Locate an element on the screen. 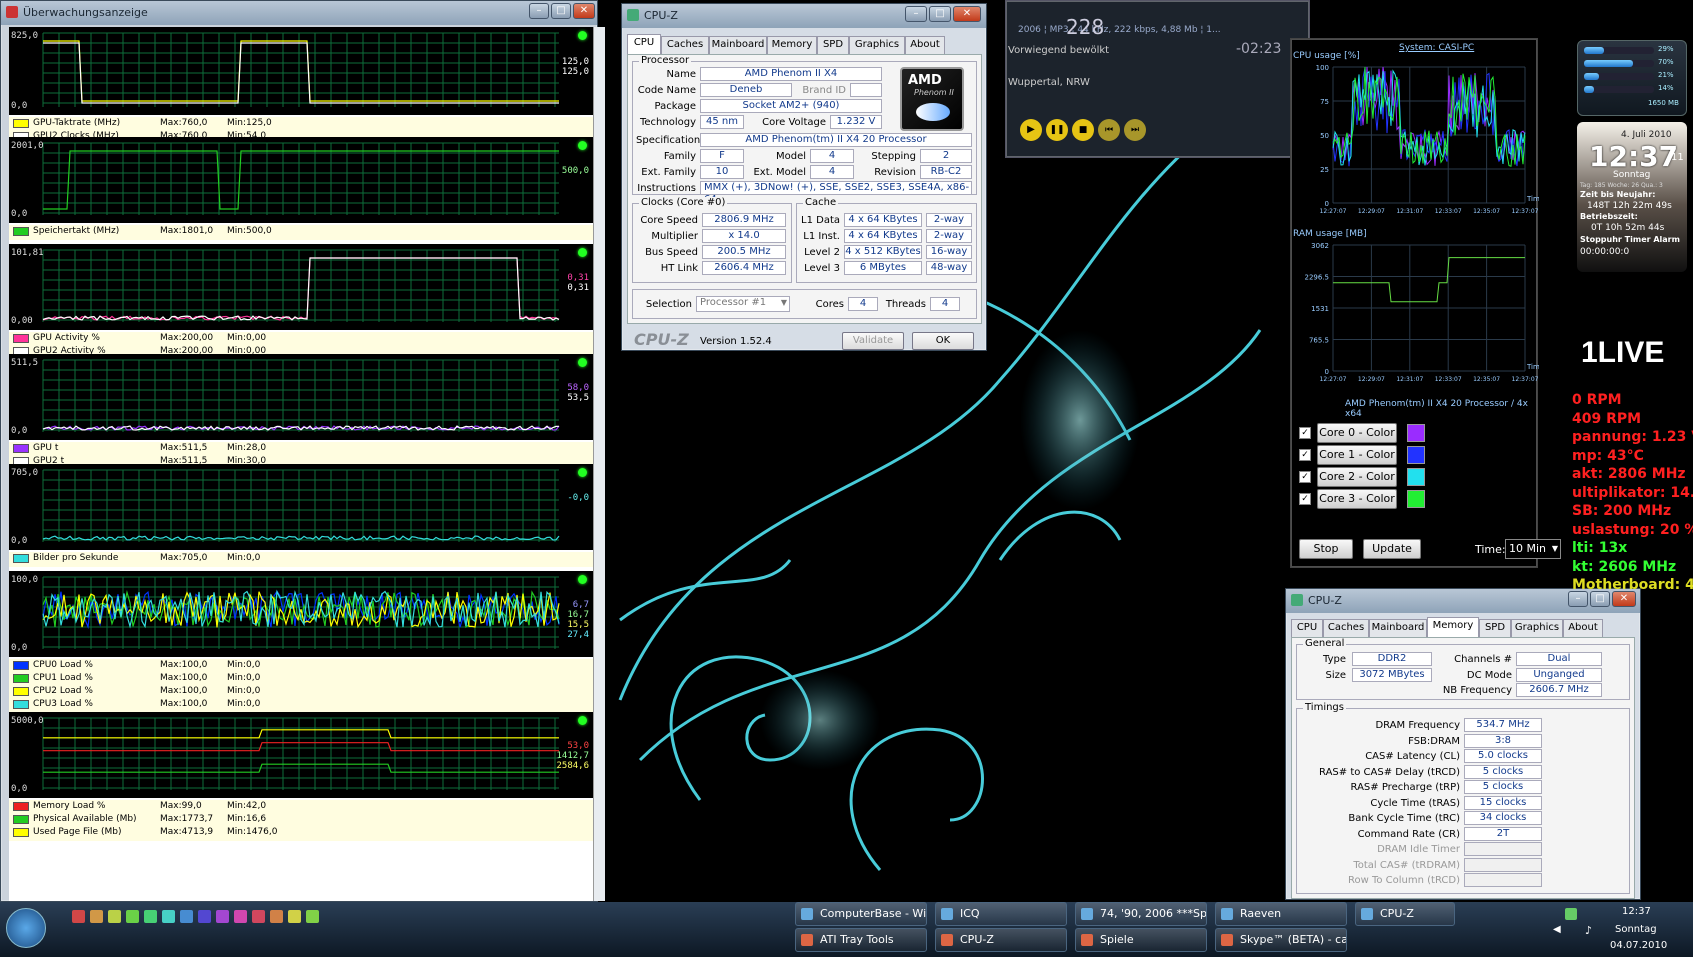 The image size is (1693, 957). level2-assoc: 16-way is located at coordinates (949, 252).